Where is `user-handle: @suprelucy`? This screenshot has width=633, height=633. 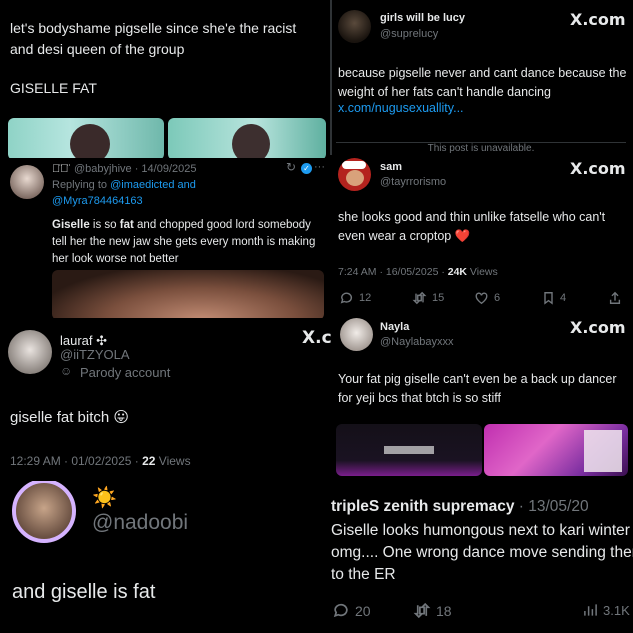 user-handle: @suprelucy is located at coordinates (409, 34).